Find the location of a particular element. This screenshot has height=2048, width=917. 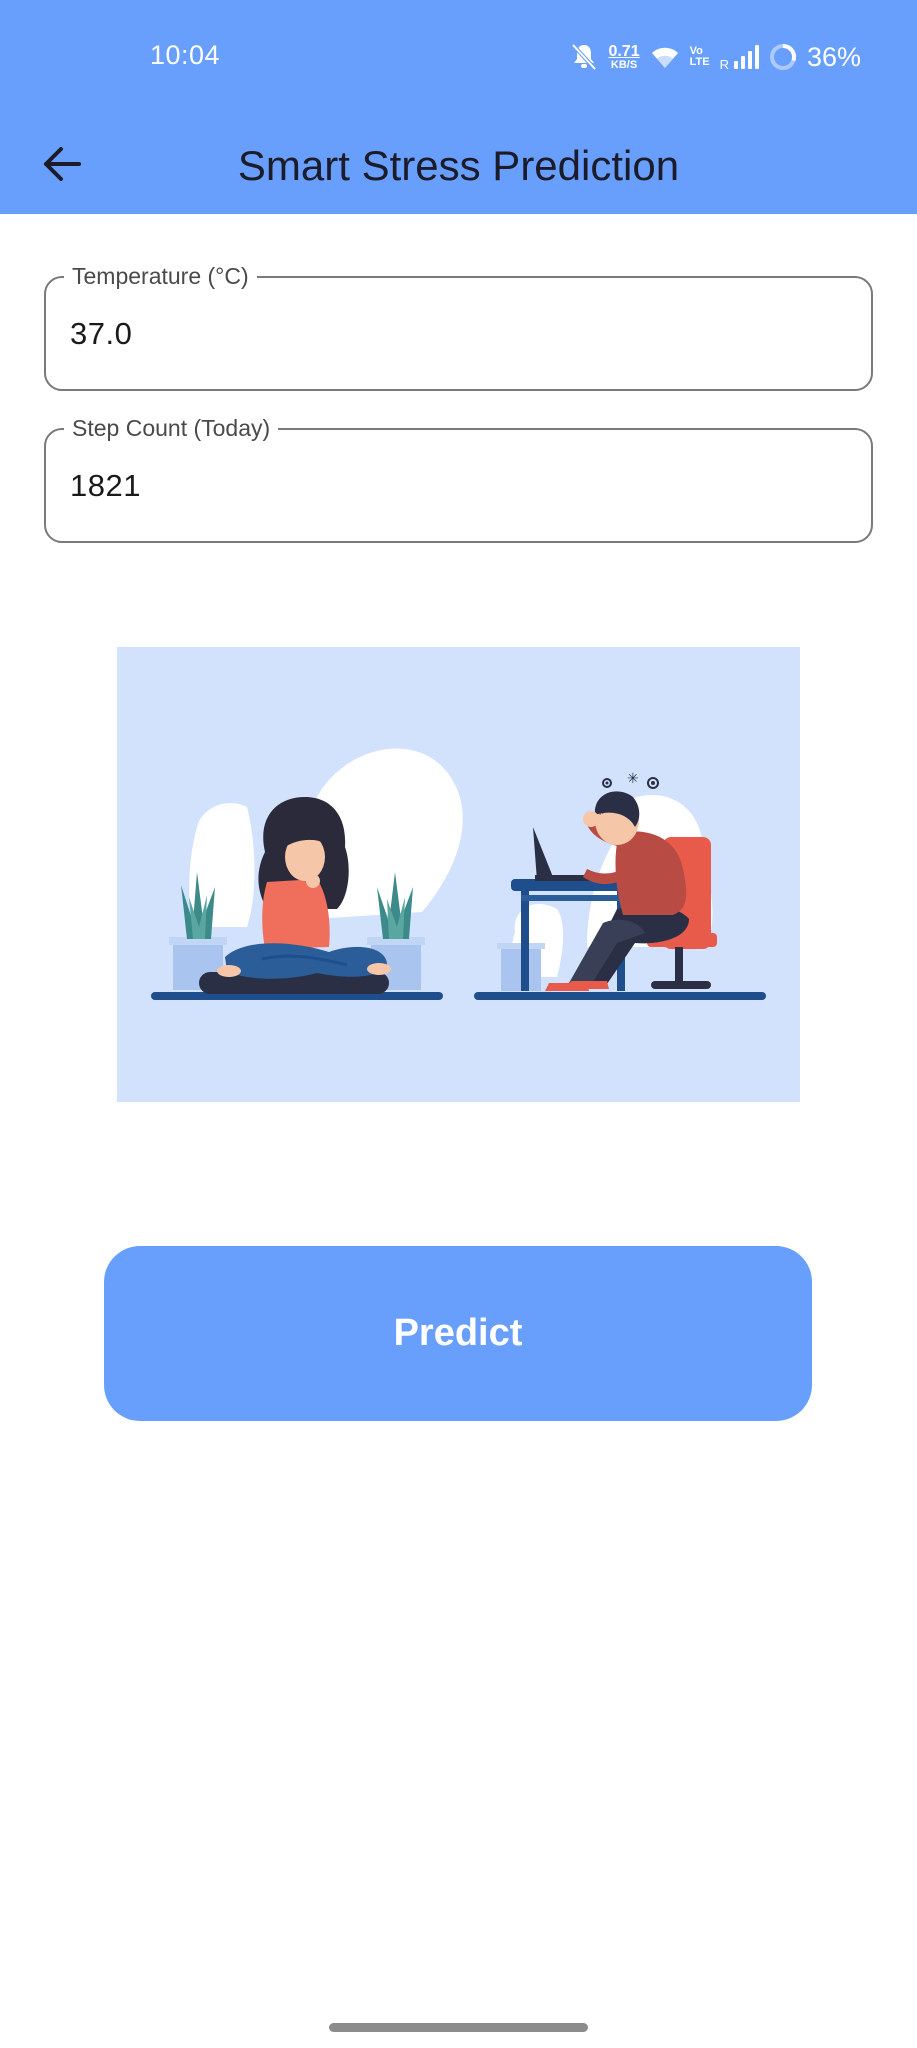

battery-percent: 36% is located at coordinates (833, 56).